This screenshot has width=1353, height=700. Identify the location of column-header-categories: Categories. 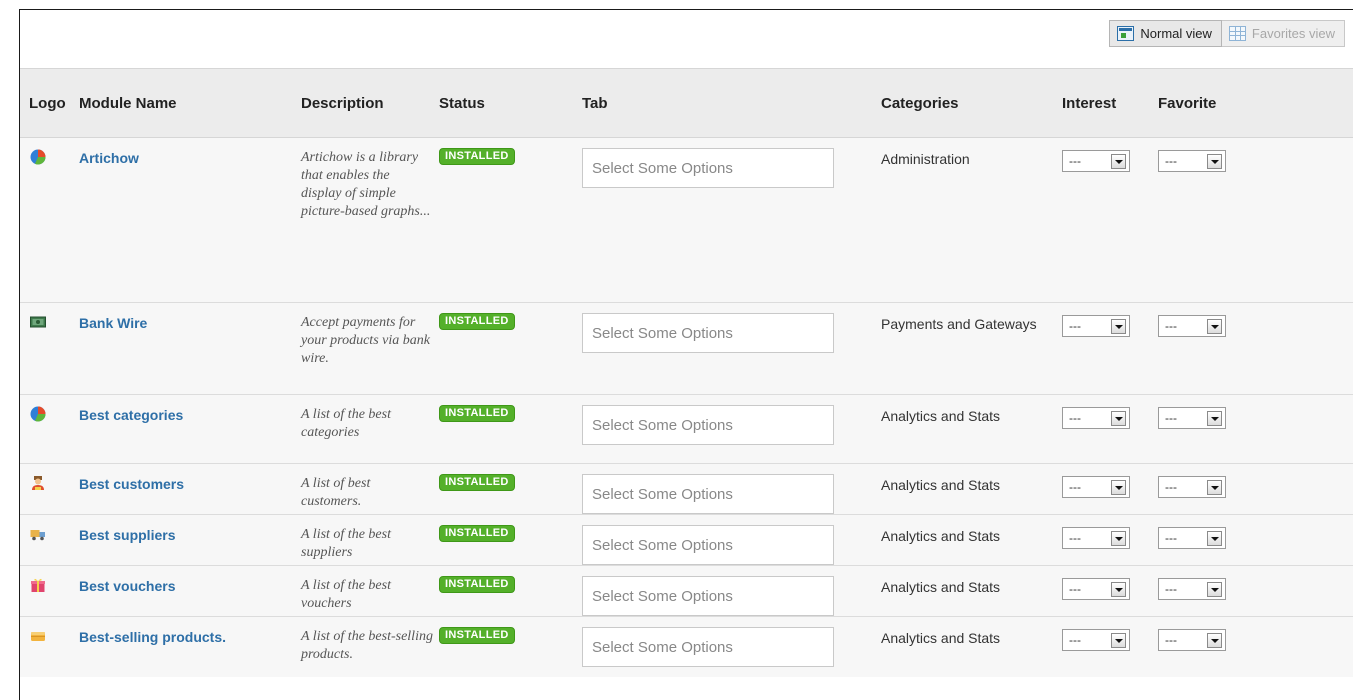
(971, 103).